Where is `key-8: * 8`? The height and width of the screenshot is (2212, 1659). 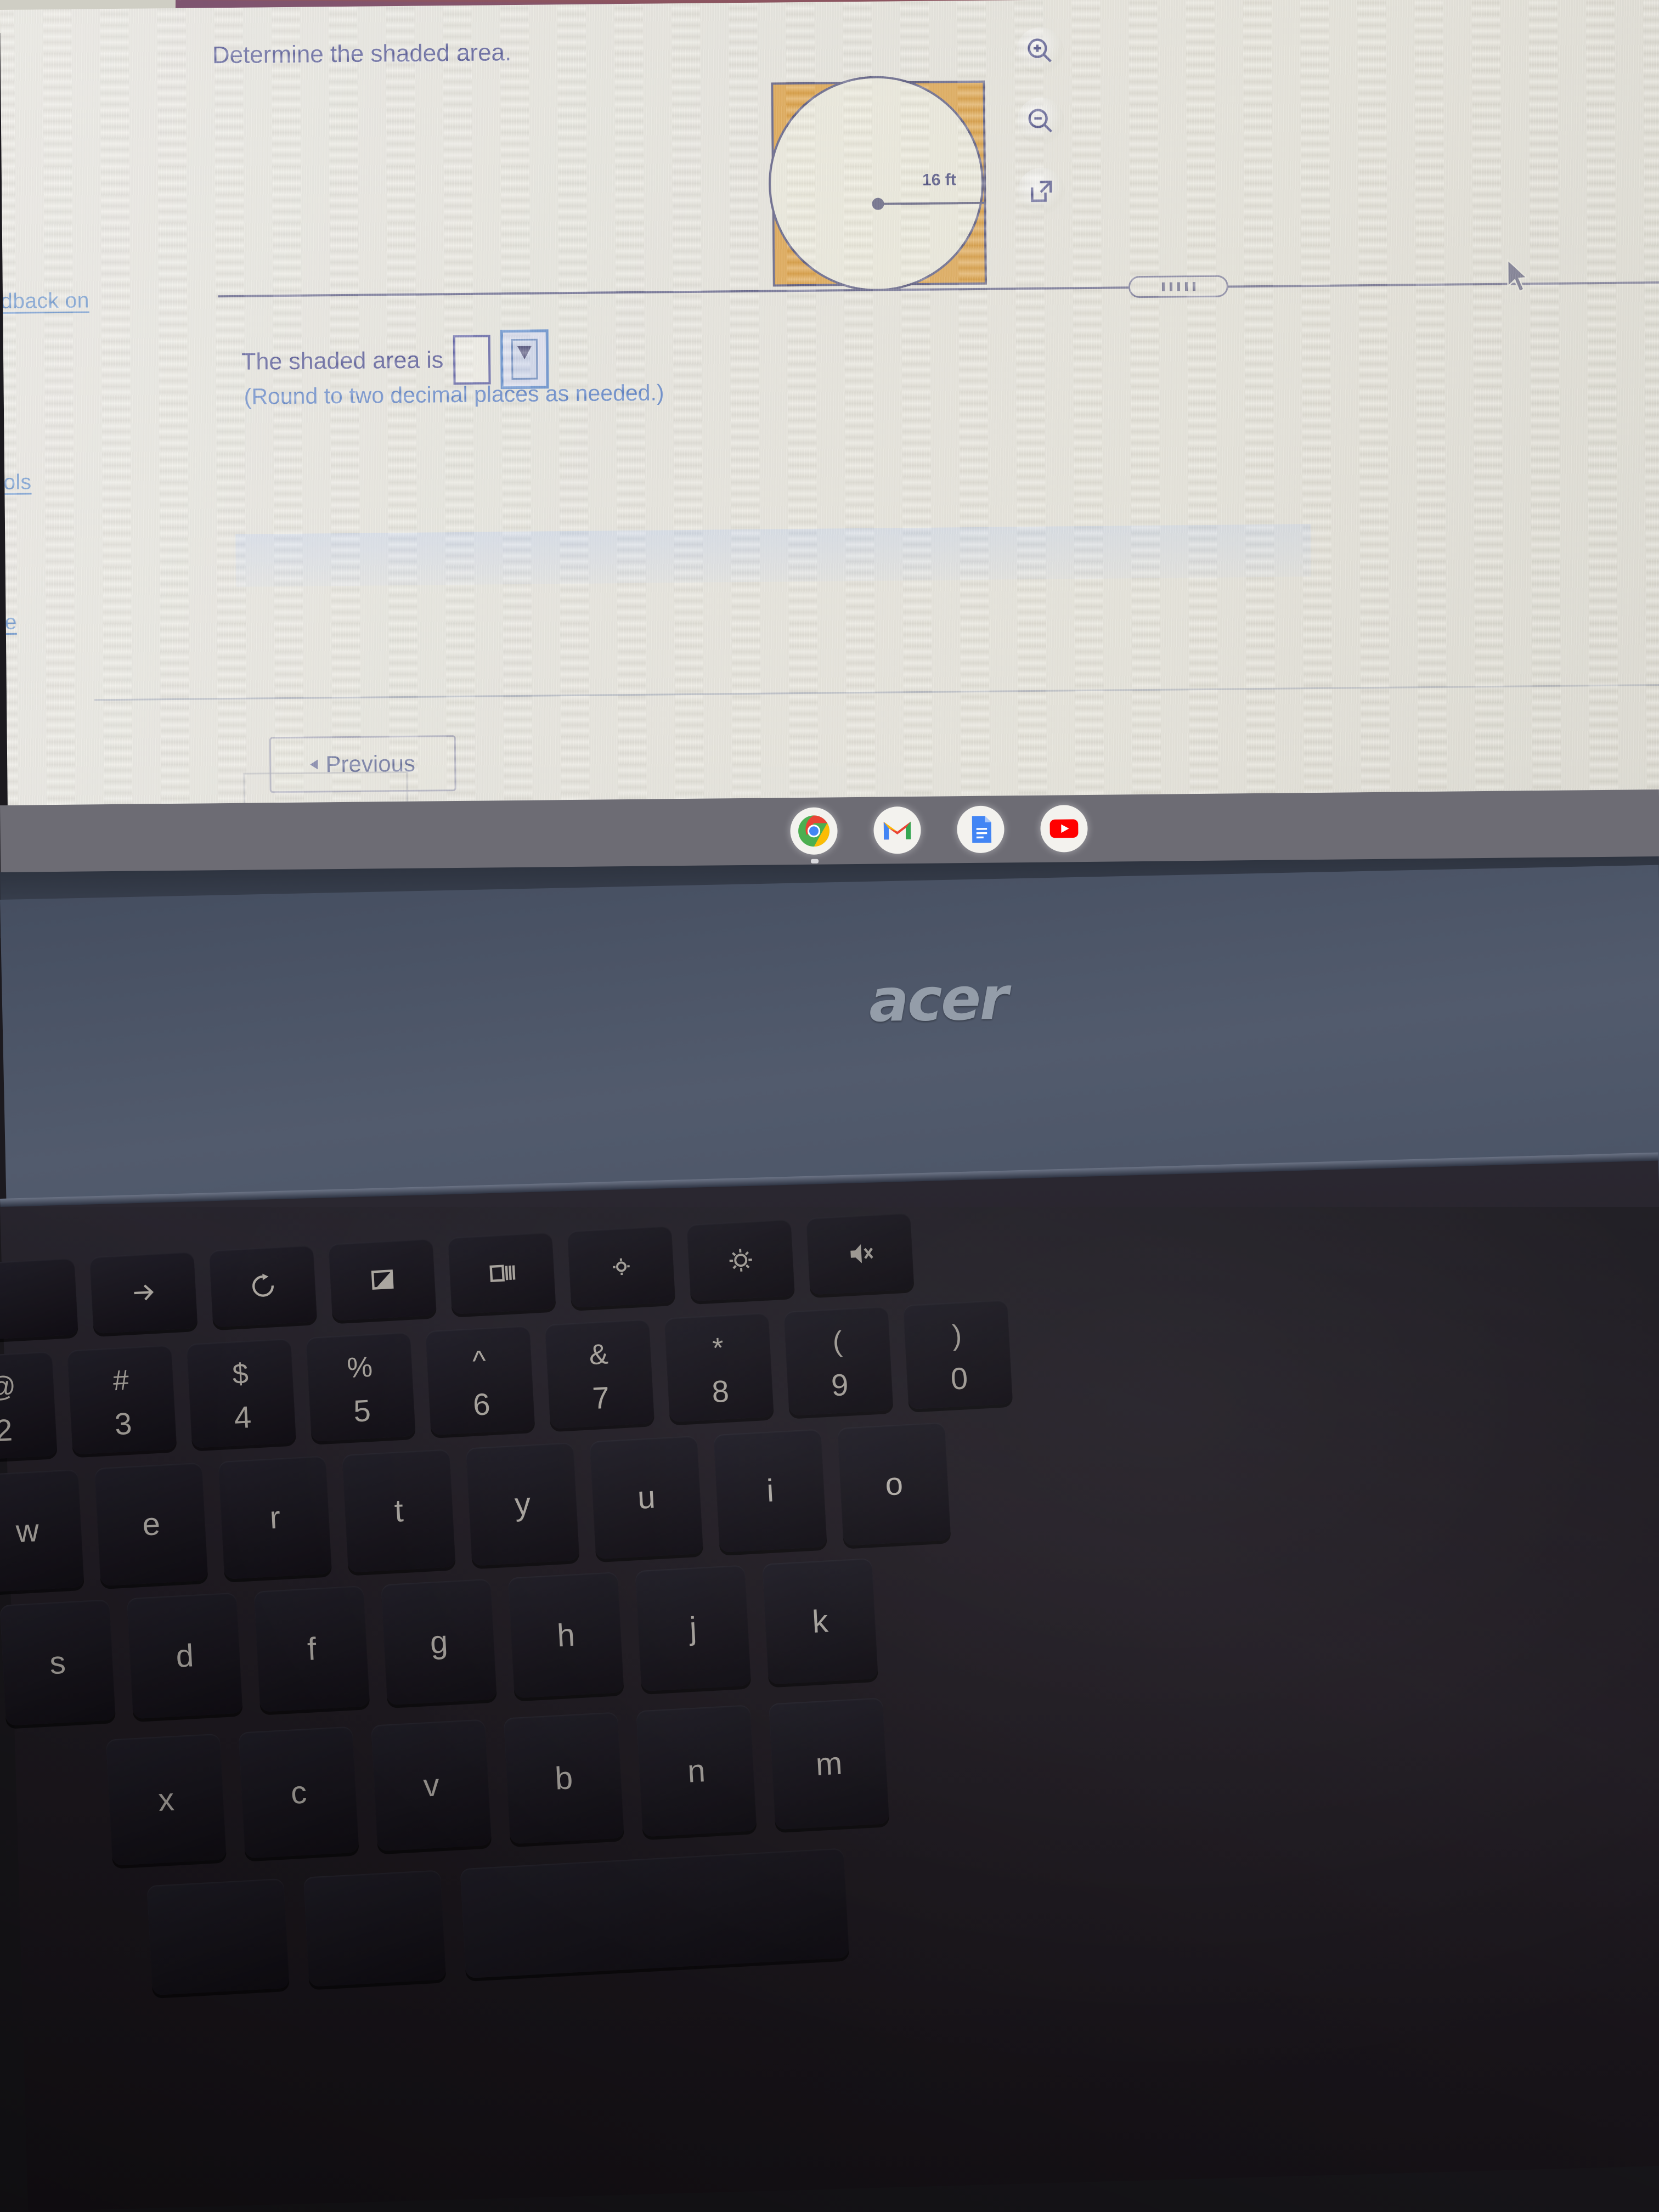
key-8: * 8 is located at coordinates (719, 1367).